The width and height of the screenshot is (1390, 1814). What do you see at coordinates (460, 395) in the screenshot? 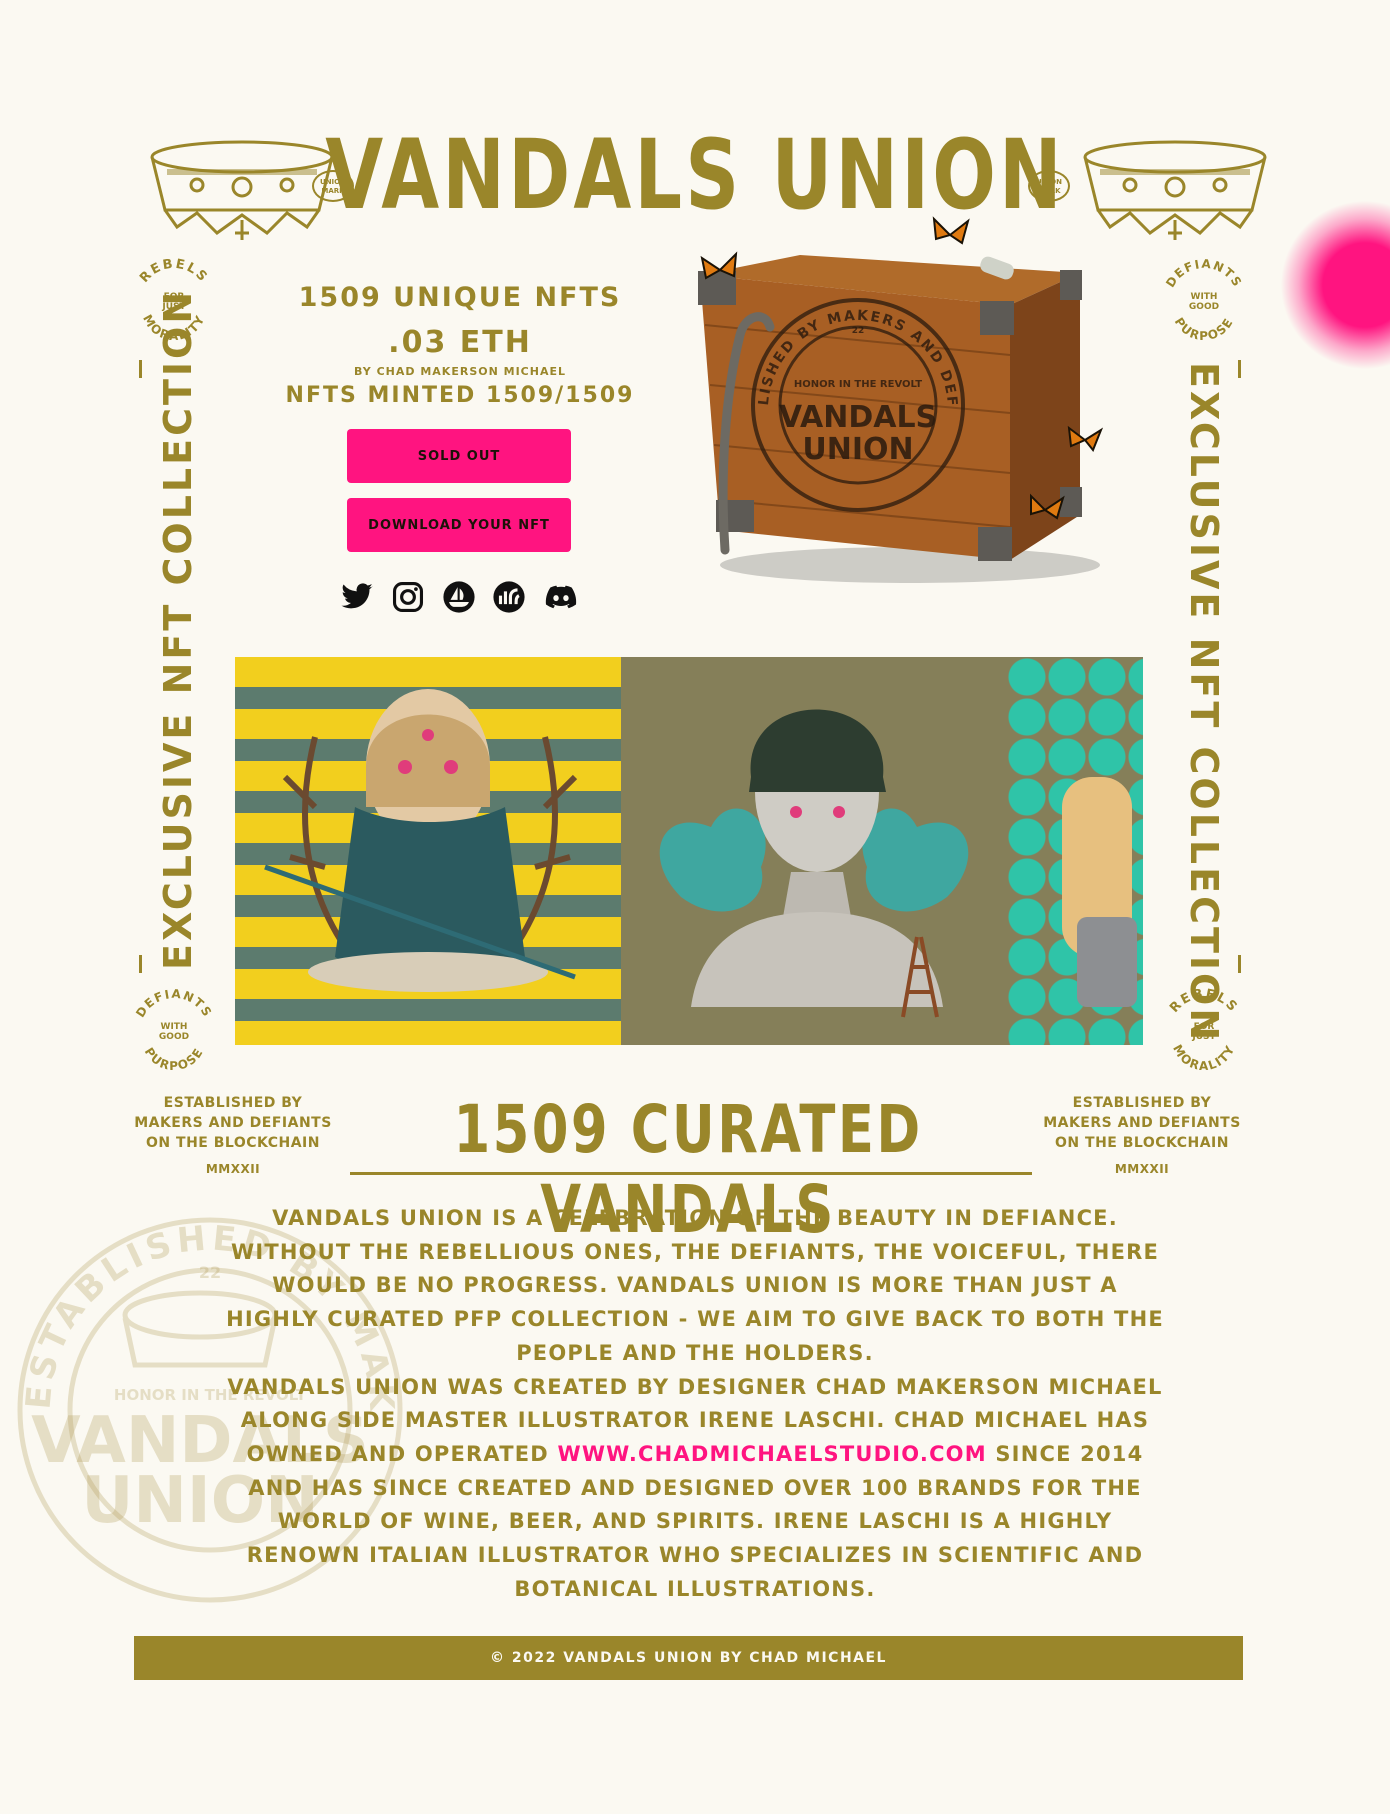
I see `minted-count: NFTS MINTED 1509/1509` at bounding box center [460, 395].